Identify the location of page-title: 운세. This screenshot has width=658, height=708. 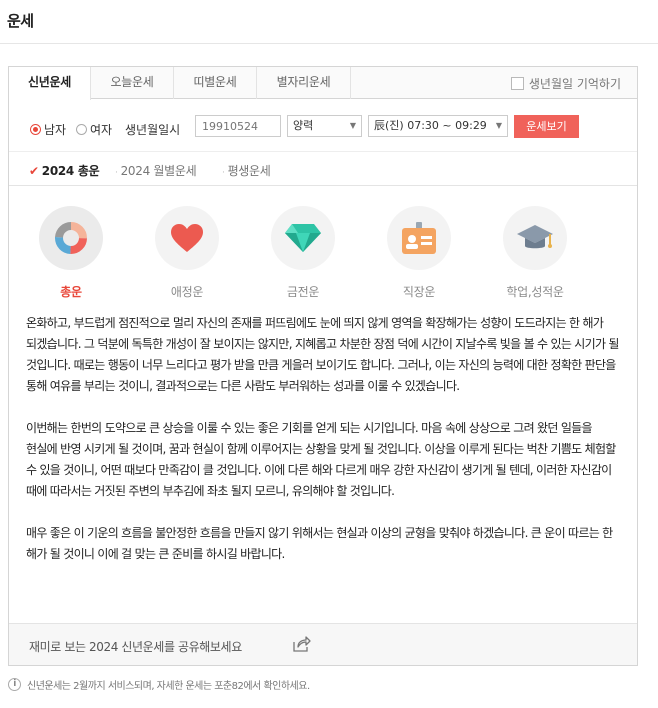
(20, 21).